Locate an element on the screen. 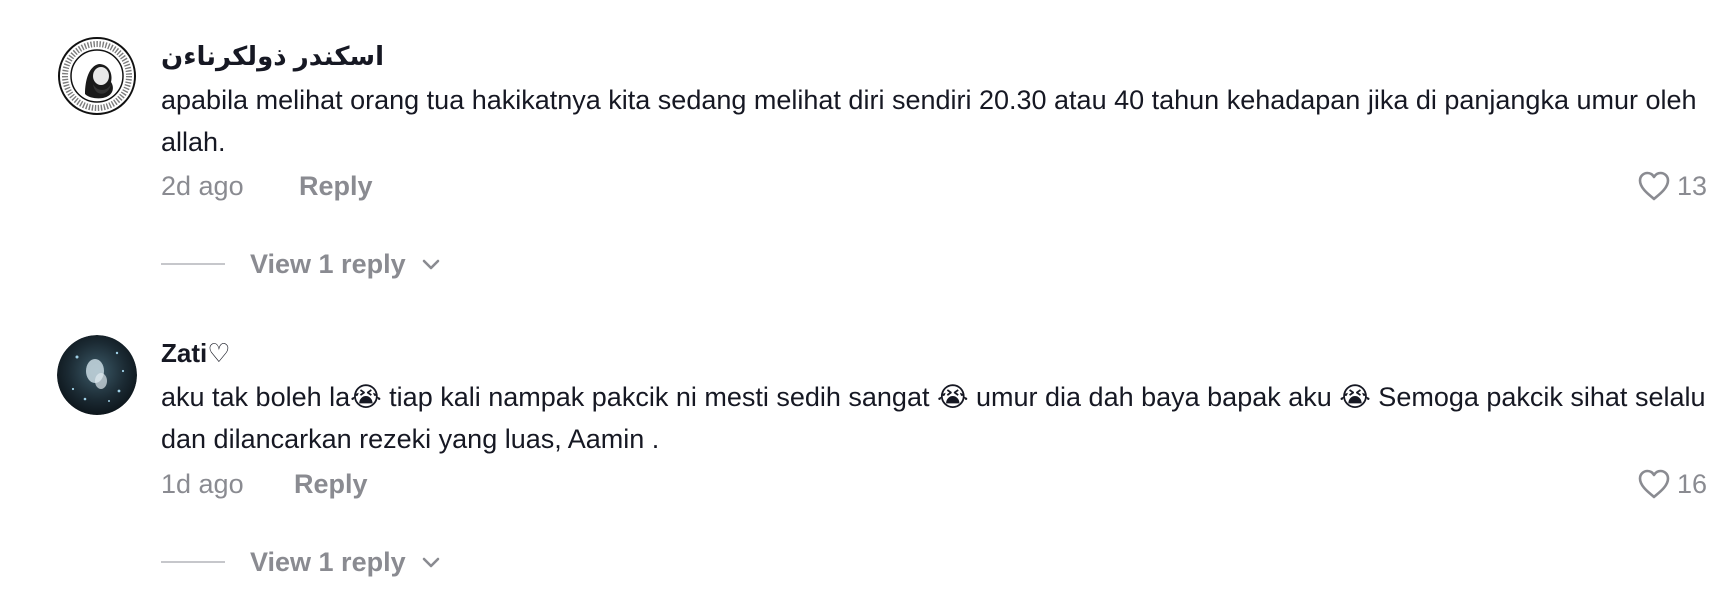  like-count: 13 is located at coordinates (1691, 186).